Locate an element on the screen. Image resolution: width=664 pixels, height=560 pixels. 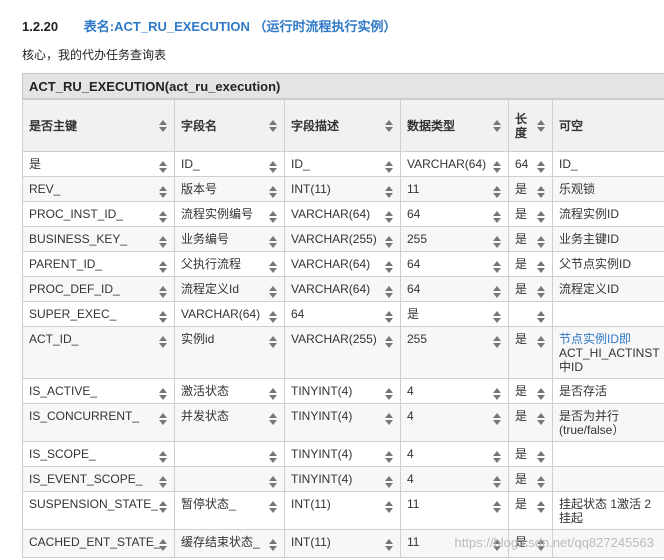
column-header: 字段描述 is located at coordinates (342, 125).